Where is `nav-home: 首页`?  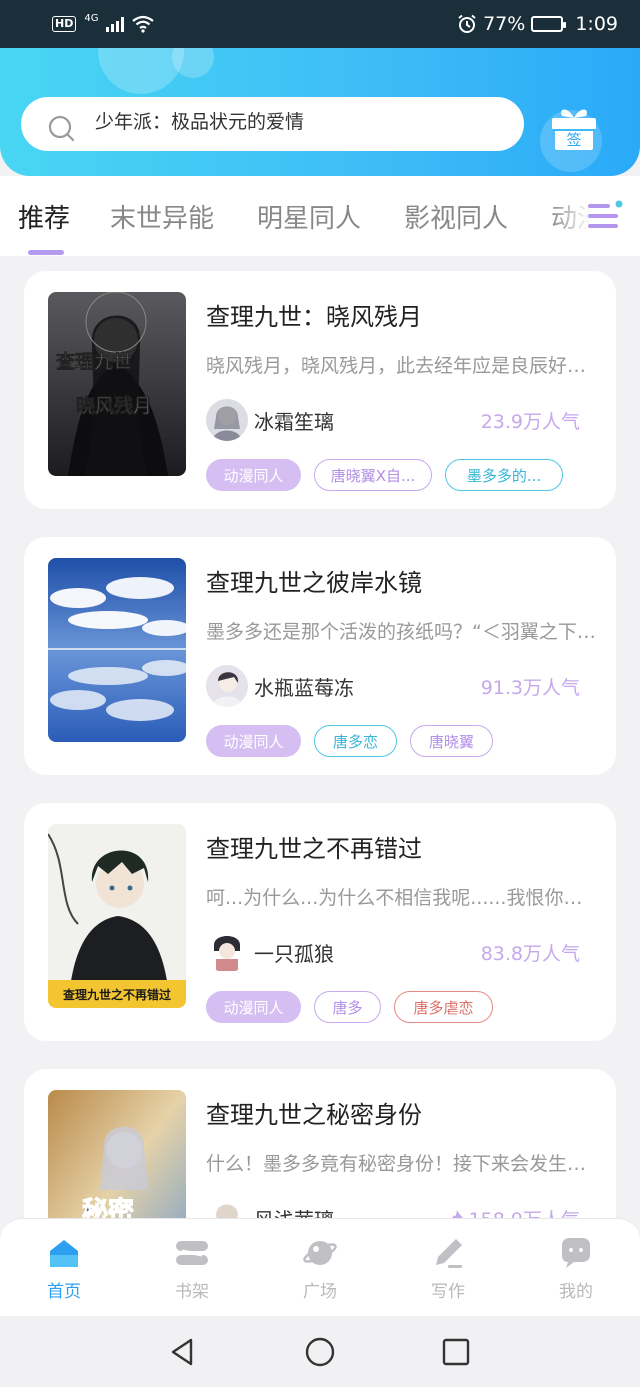
nav-home: 首页 is located at coordinates (64, 1267).